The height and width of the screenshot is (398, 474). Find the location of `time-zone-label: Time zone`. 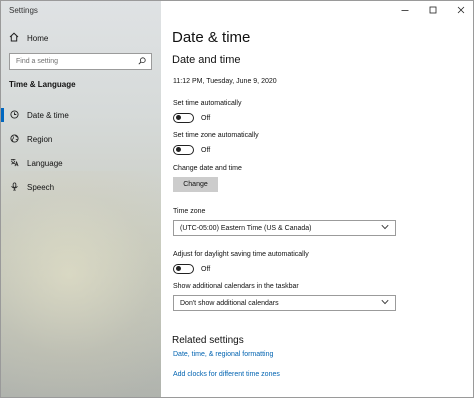

time-zone-label: Time zone is located at coordinates (189, 211).